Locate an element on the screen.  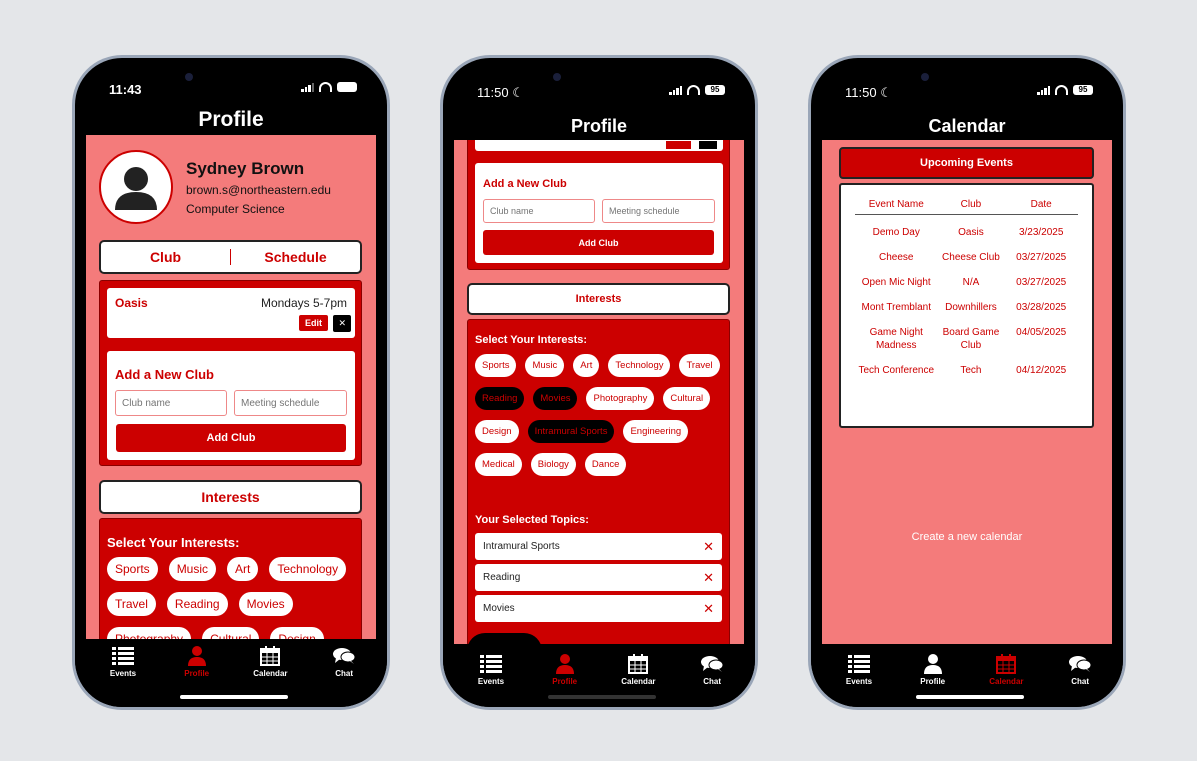
tab-bar: Events Profile Calendar Chat is located at coordinates (967, 675).